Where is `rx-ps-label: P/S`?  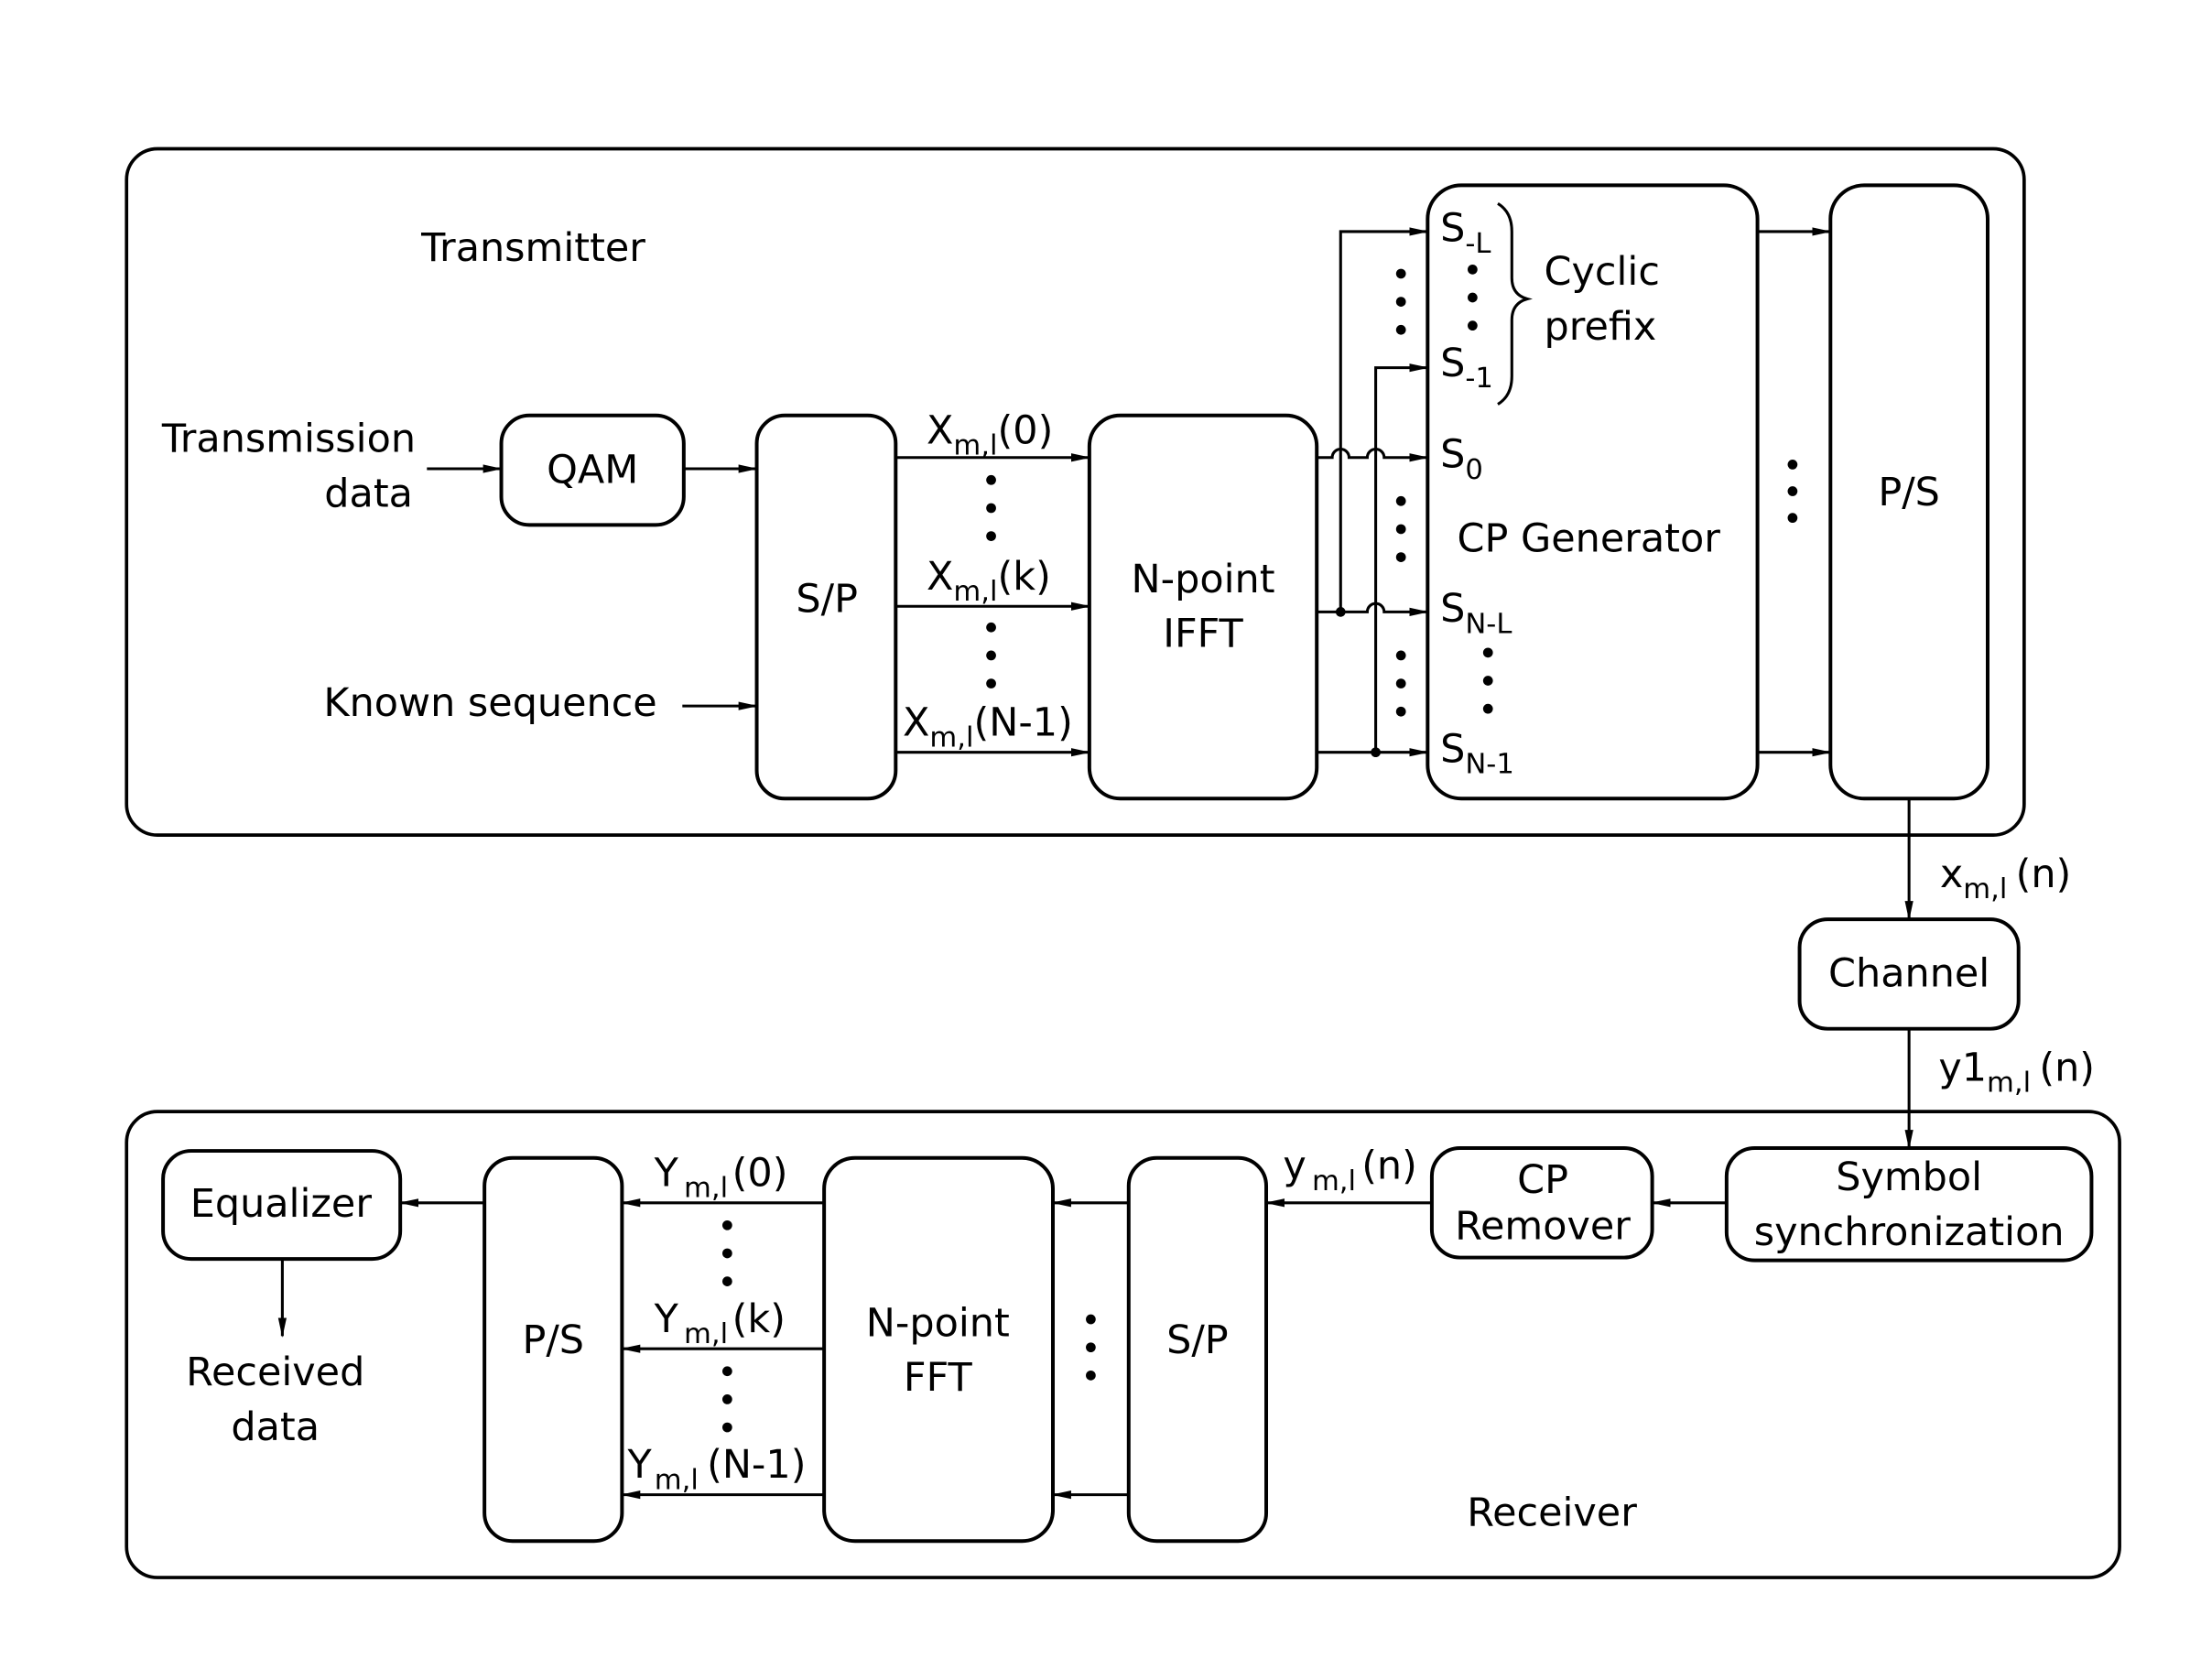 rx-ps-label: P/S is located at coordinates (553, 1340).